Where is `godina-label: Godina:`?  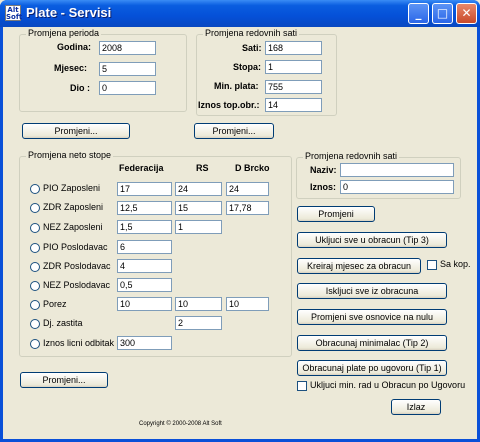
godina-label: Godina: is located at coordinates (74, 47).